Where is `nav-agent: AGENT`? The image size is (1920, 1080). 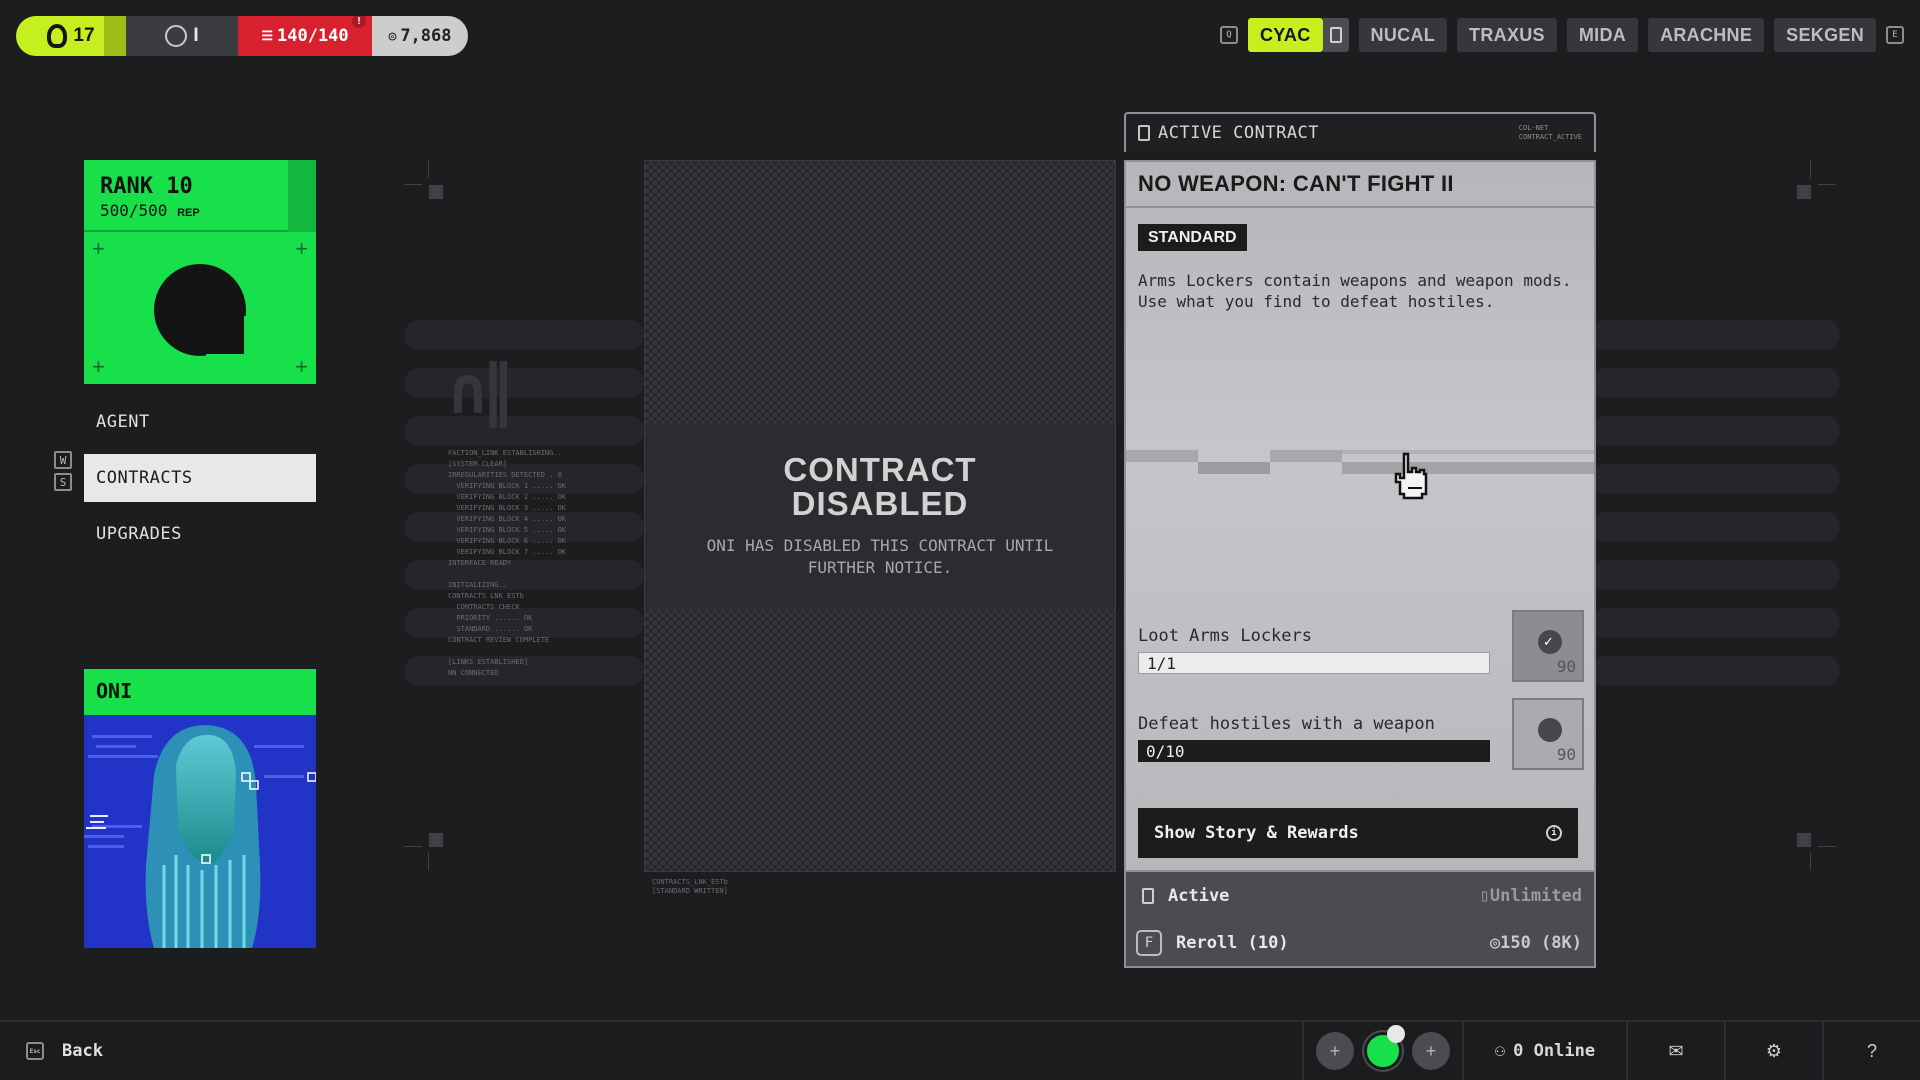
nav-agent: AGENT is located at coordinates (200, 422).